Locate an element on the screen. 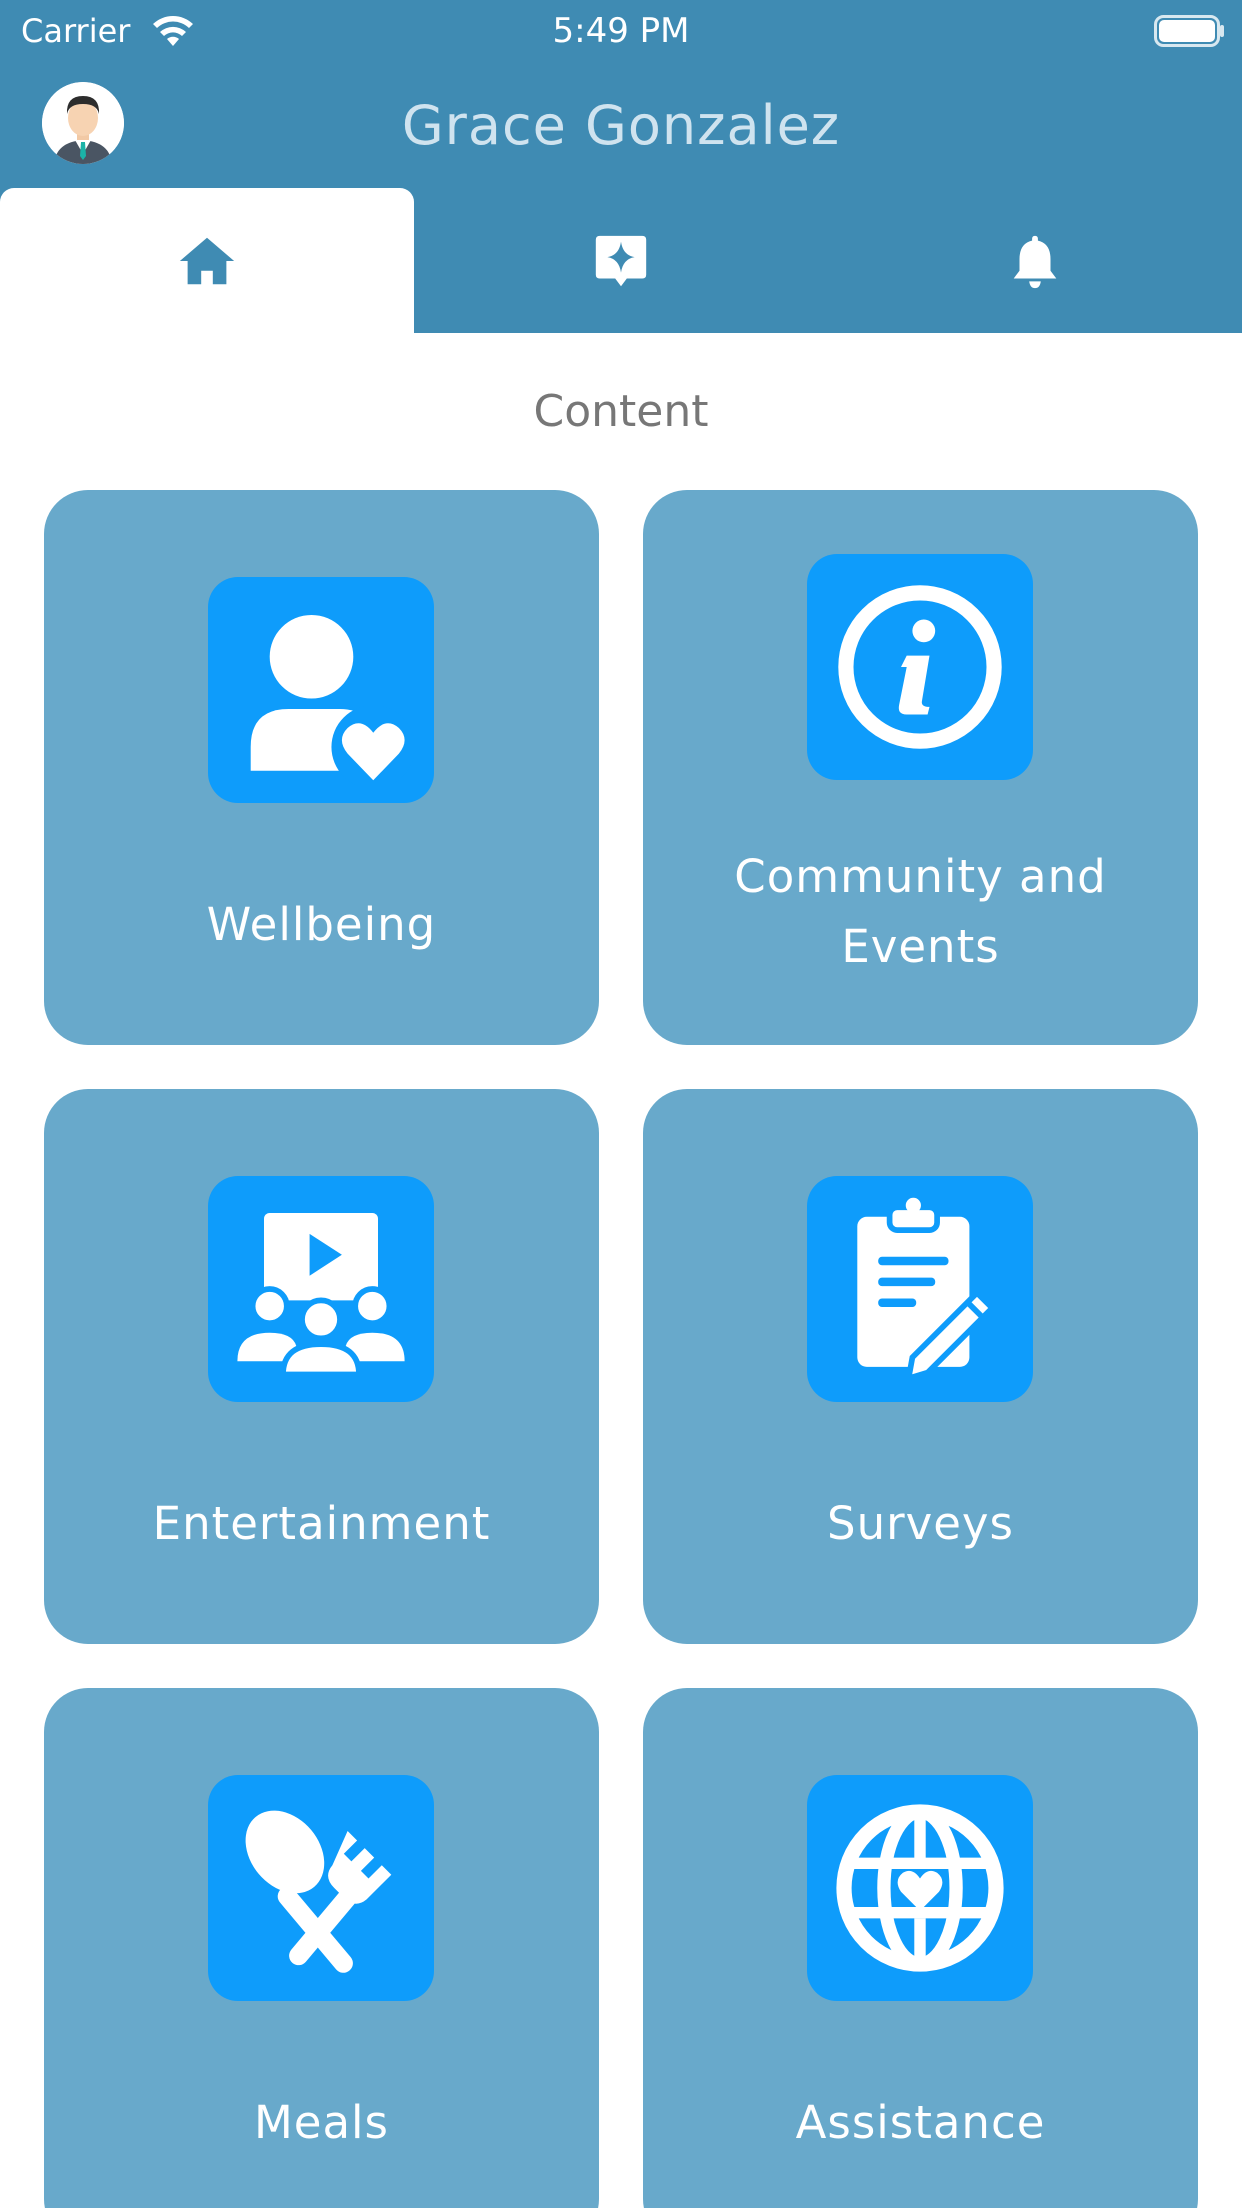  tab-notifications is located at coordinates (1035, 260).